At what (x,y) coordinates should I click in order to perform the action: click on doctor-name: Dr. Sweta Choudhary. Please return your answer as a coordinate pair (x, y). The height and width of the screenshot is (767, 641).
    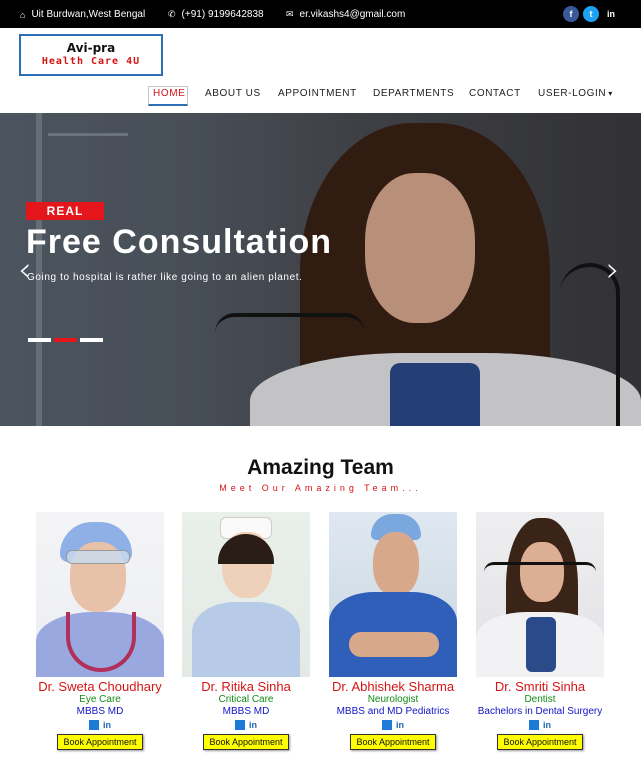
    Looking at the image, I should click on (100, 686).